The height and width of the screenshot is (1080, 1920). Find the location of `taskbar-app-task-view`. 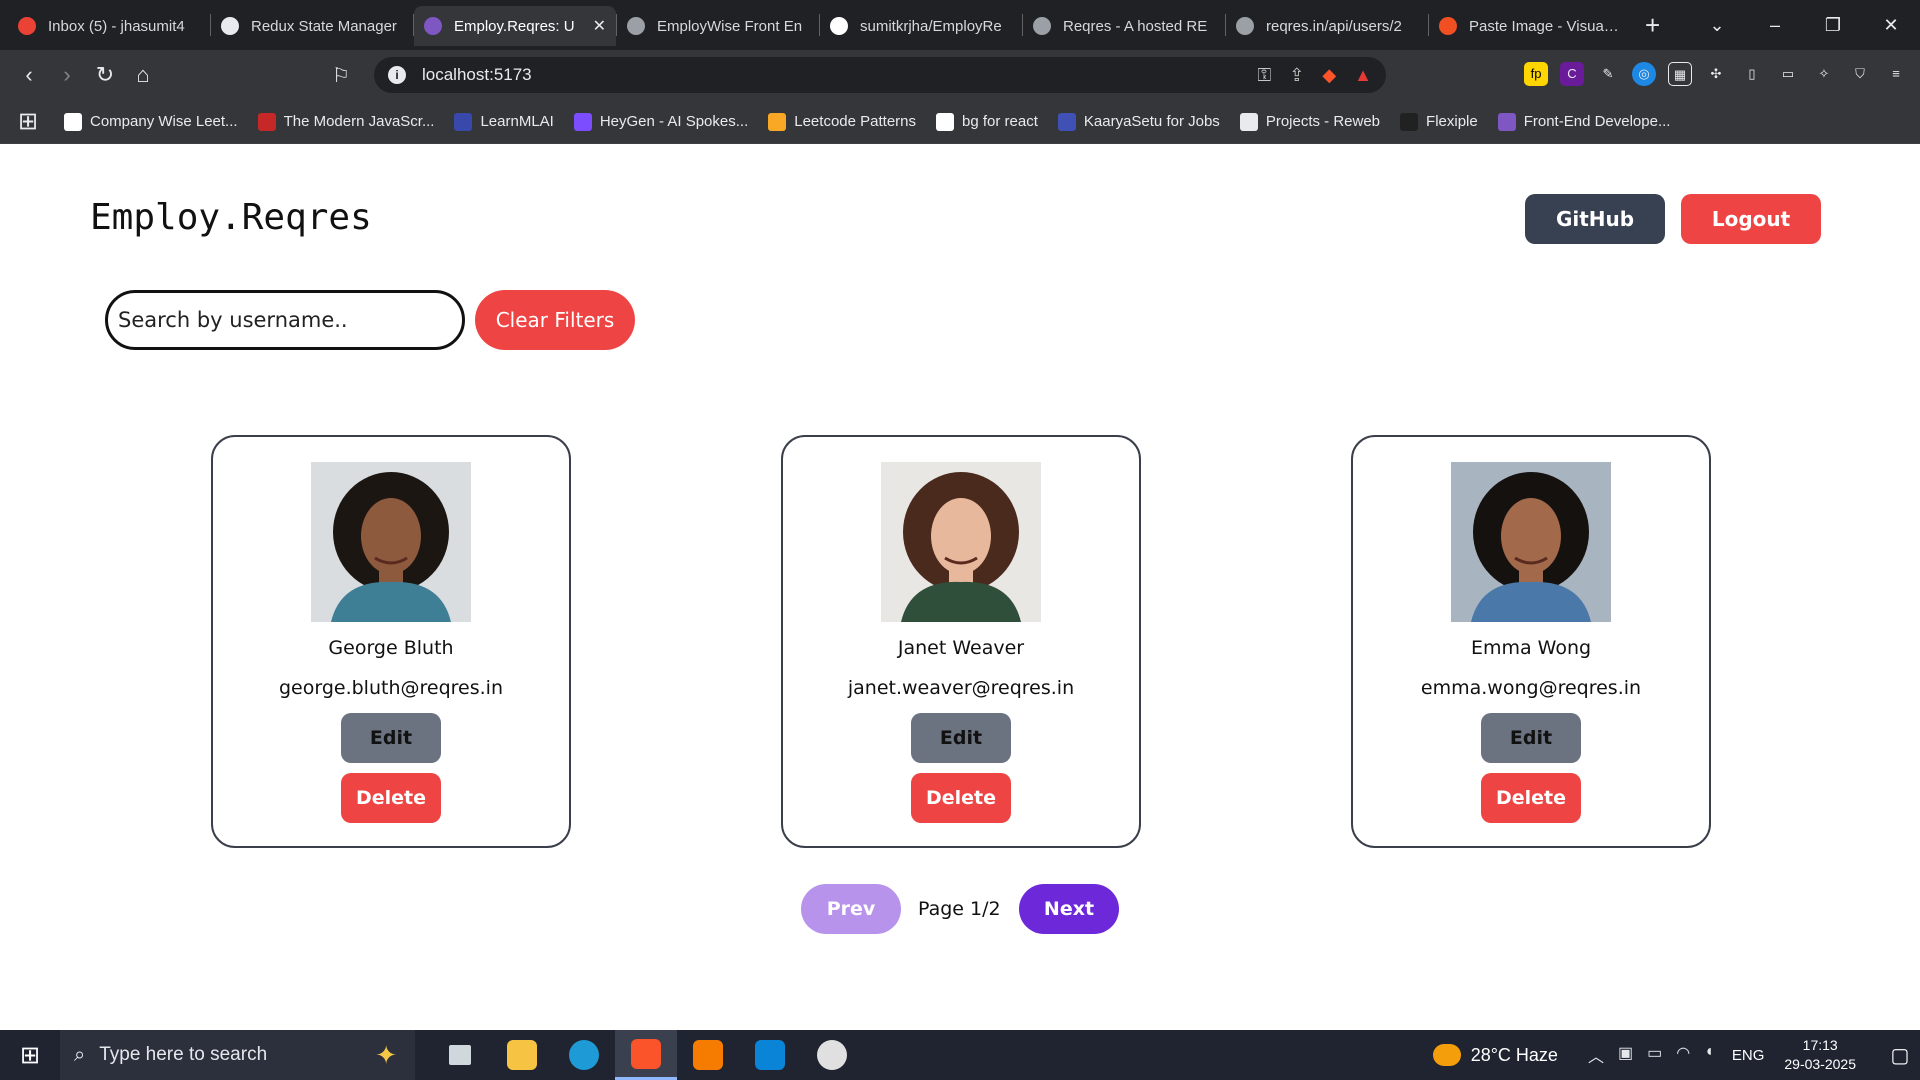

taskbar-app-task-view is located at coordinates (460, 1055).